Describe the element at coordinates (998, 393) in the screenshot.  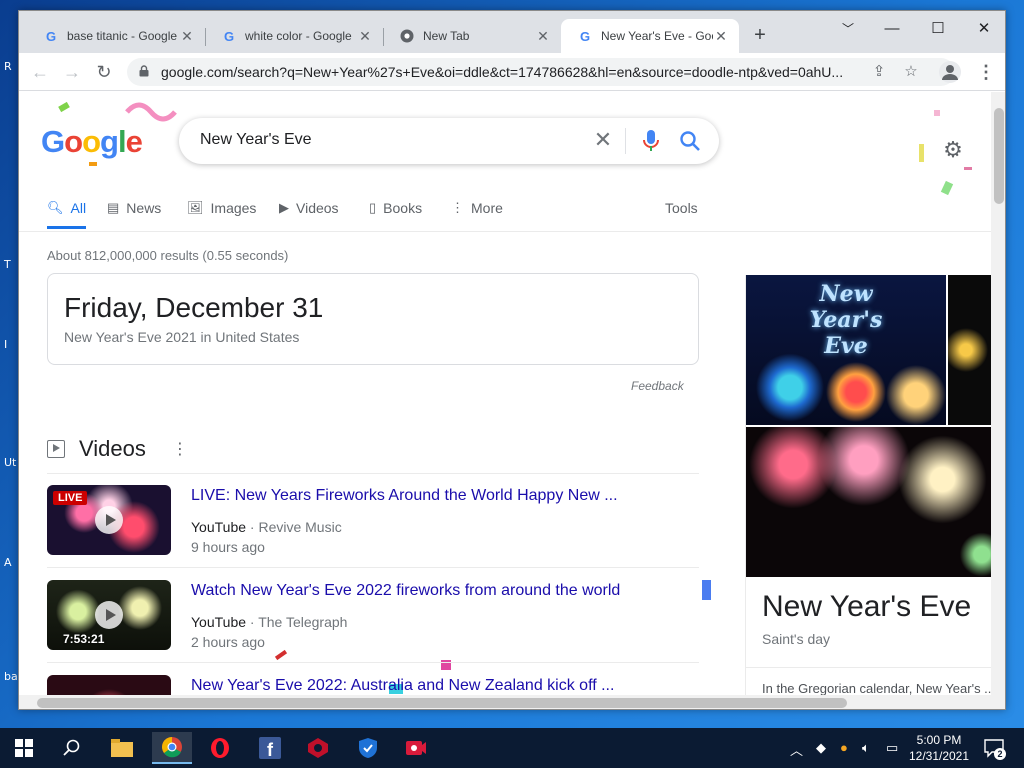
I see `vertical-scrollbar` at that location.